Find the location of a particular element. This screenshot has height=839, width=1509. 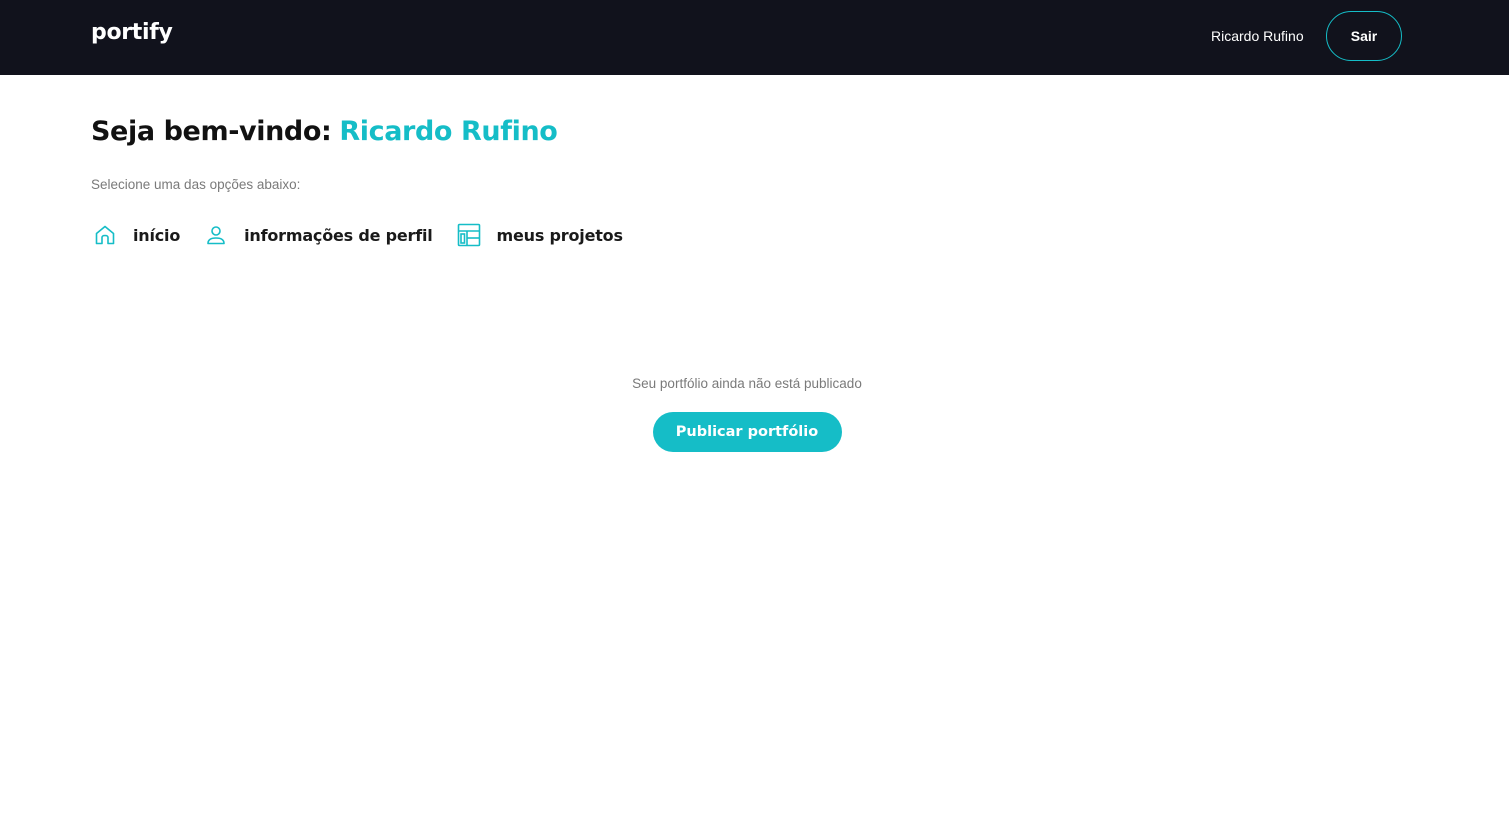

current-user-name: Ricardo Rufino is located at coordinates (1257, 36).